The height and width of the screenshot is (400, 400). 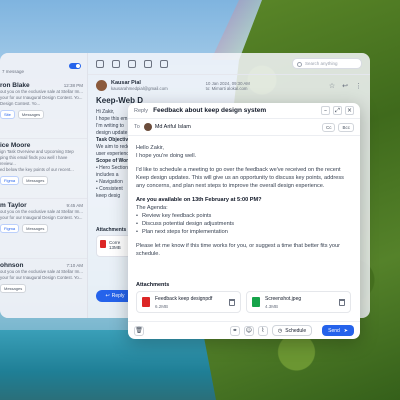 What do you see at coordinates (141, 110) in the screenshot?
I see `compose-mode-label: Reply` at bounding box center [141, 110].